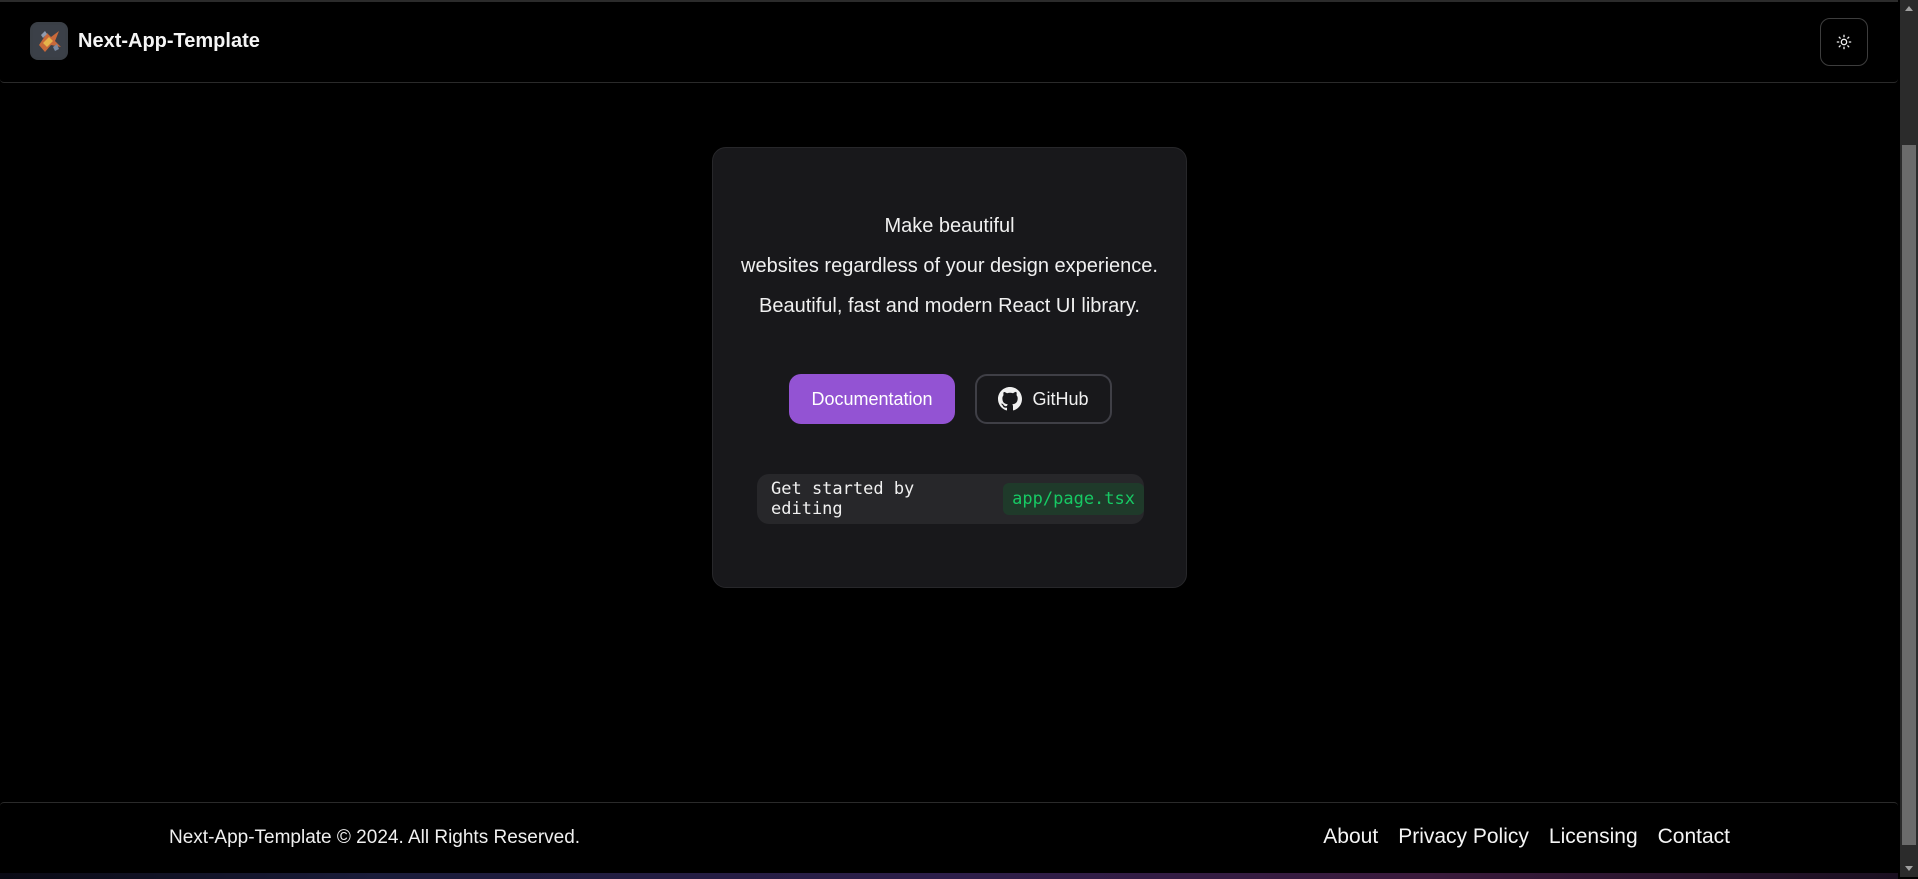 Image resolution: width=1918 pixels, height=879 pixels. I want to click on scrollbar-thumb, so click(1909, 495).